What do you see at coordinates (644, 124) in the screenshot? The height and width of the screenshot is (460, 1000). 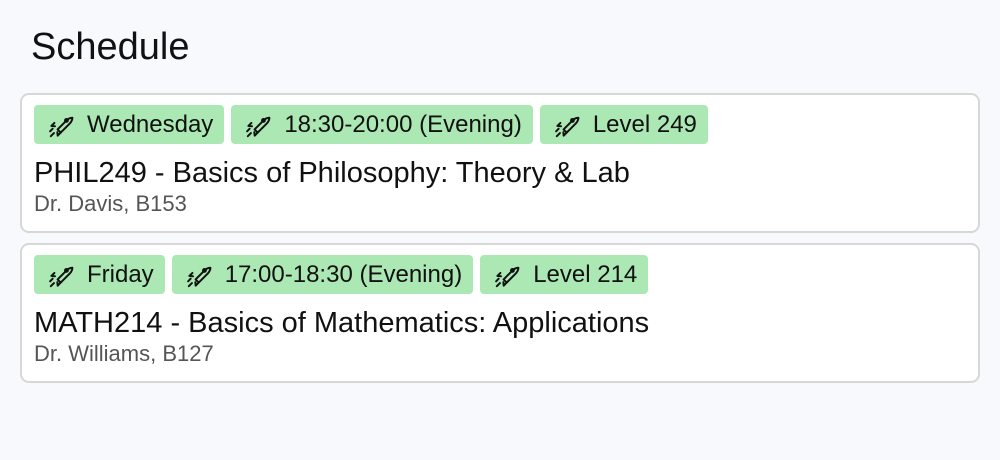 I see `tag-label: Level 249` at bounding box center [644, 124].